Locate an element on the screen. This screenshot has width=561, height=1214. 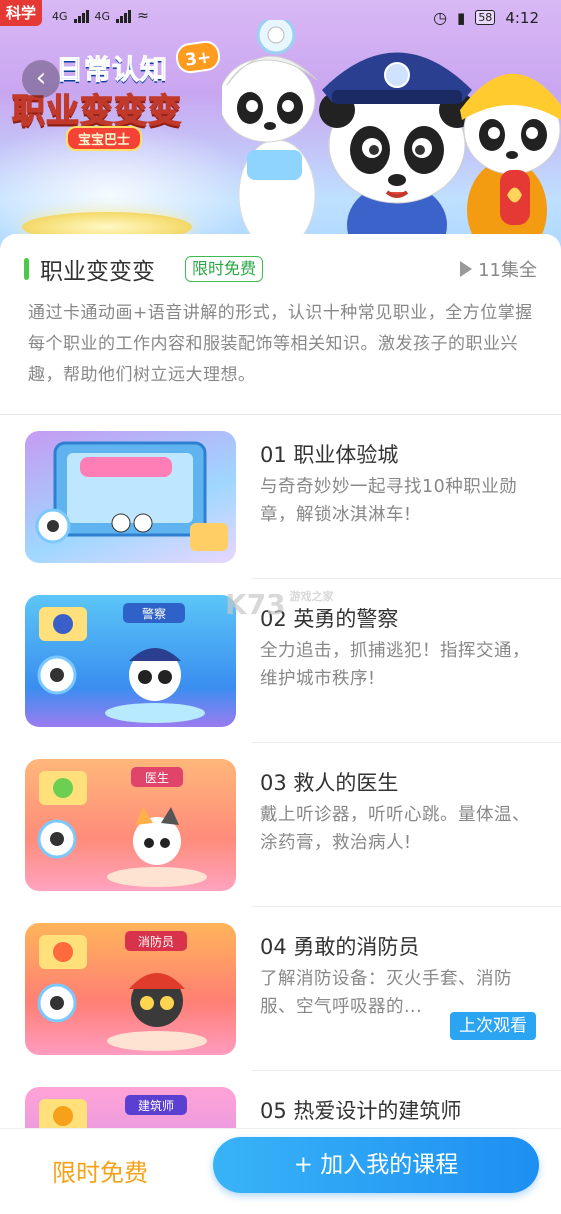
thumb-label-5: 建筑师 is located at coordinates (156, 1105).